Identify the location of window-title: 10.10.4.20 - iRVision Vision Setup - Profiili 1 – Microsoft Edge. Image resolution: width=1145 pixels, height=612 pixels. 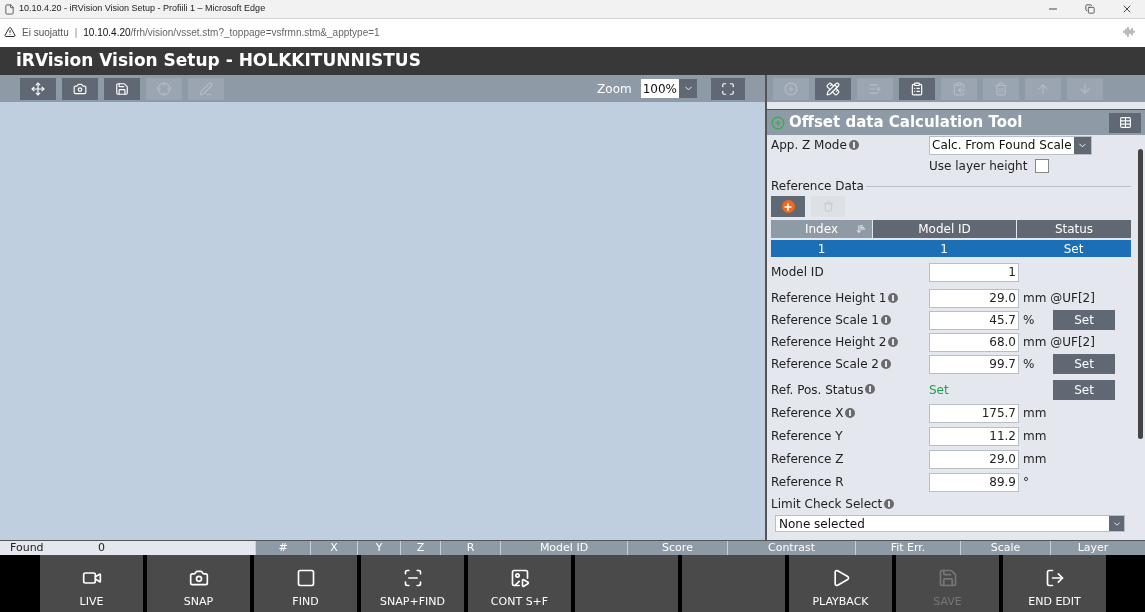
(142, 9).